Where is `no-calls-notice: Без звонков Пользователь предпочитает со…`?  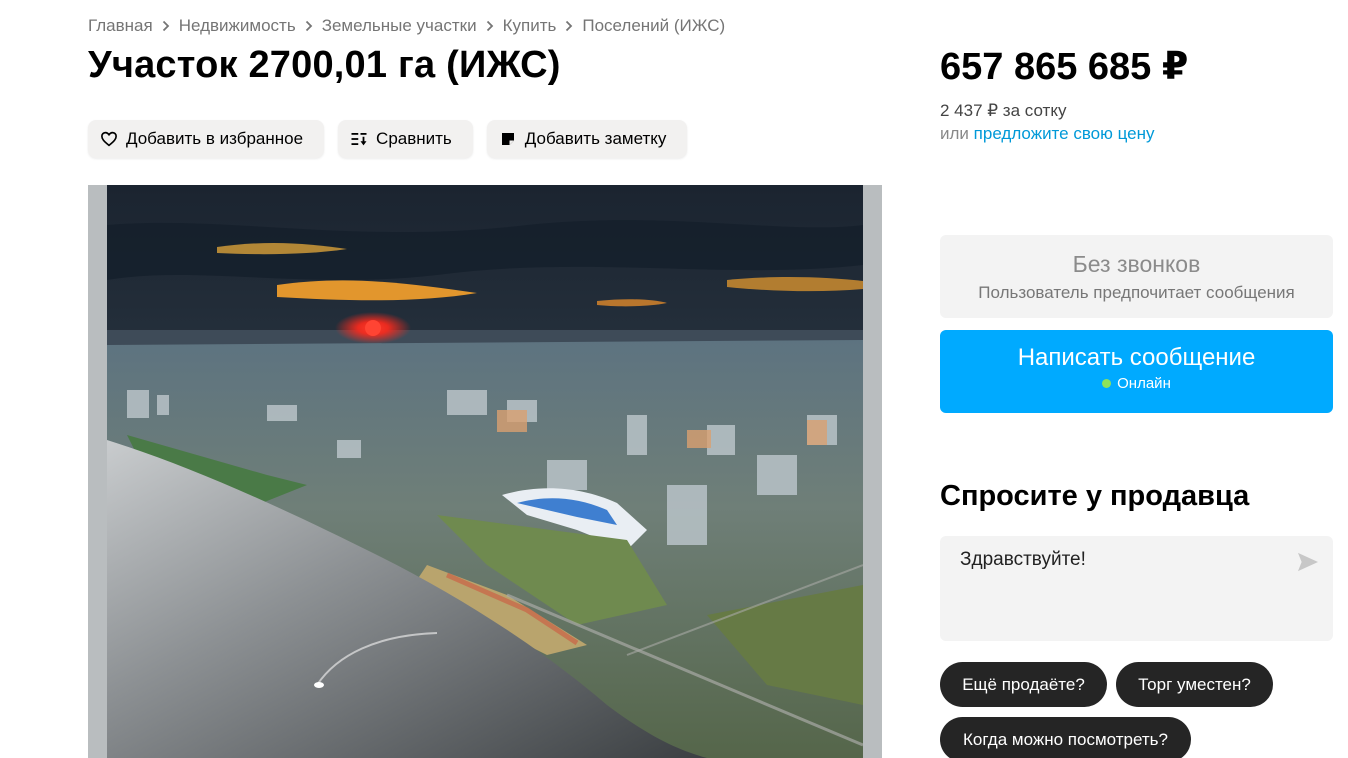 no-calls-notice: Без звонков Пользователь предпочитает со… is located at coordinates (1136, 276).